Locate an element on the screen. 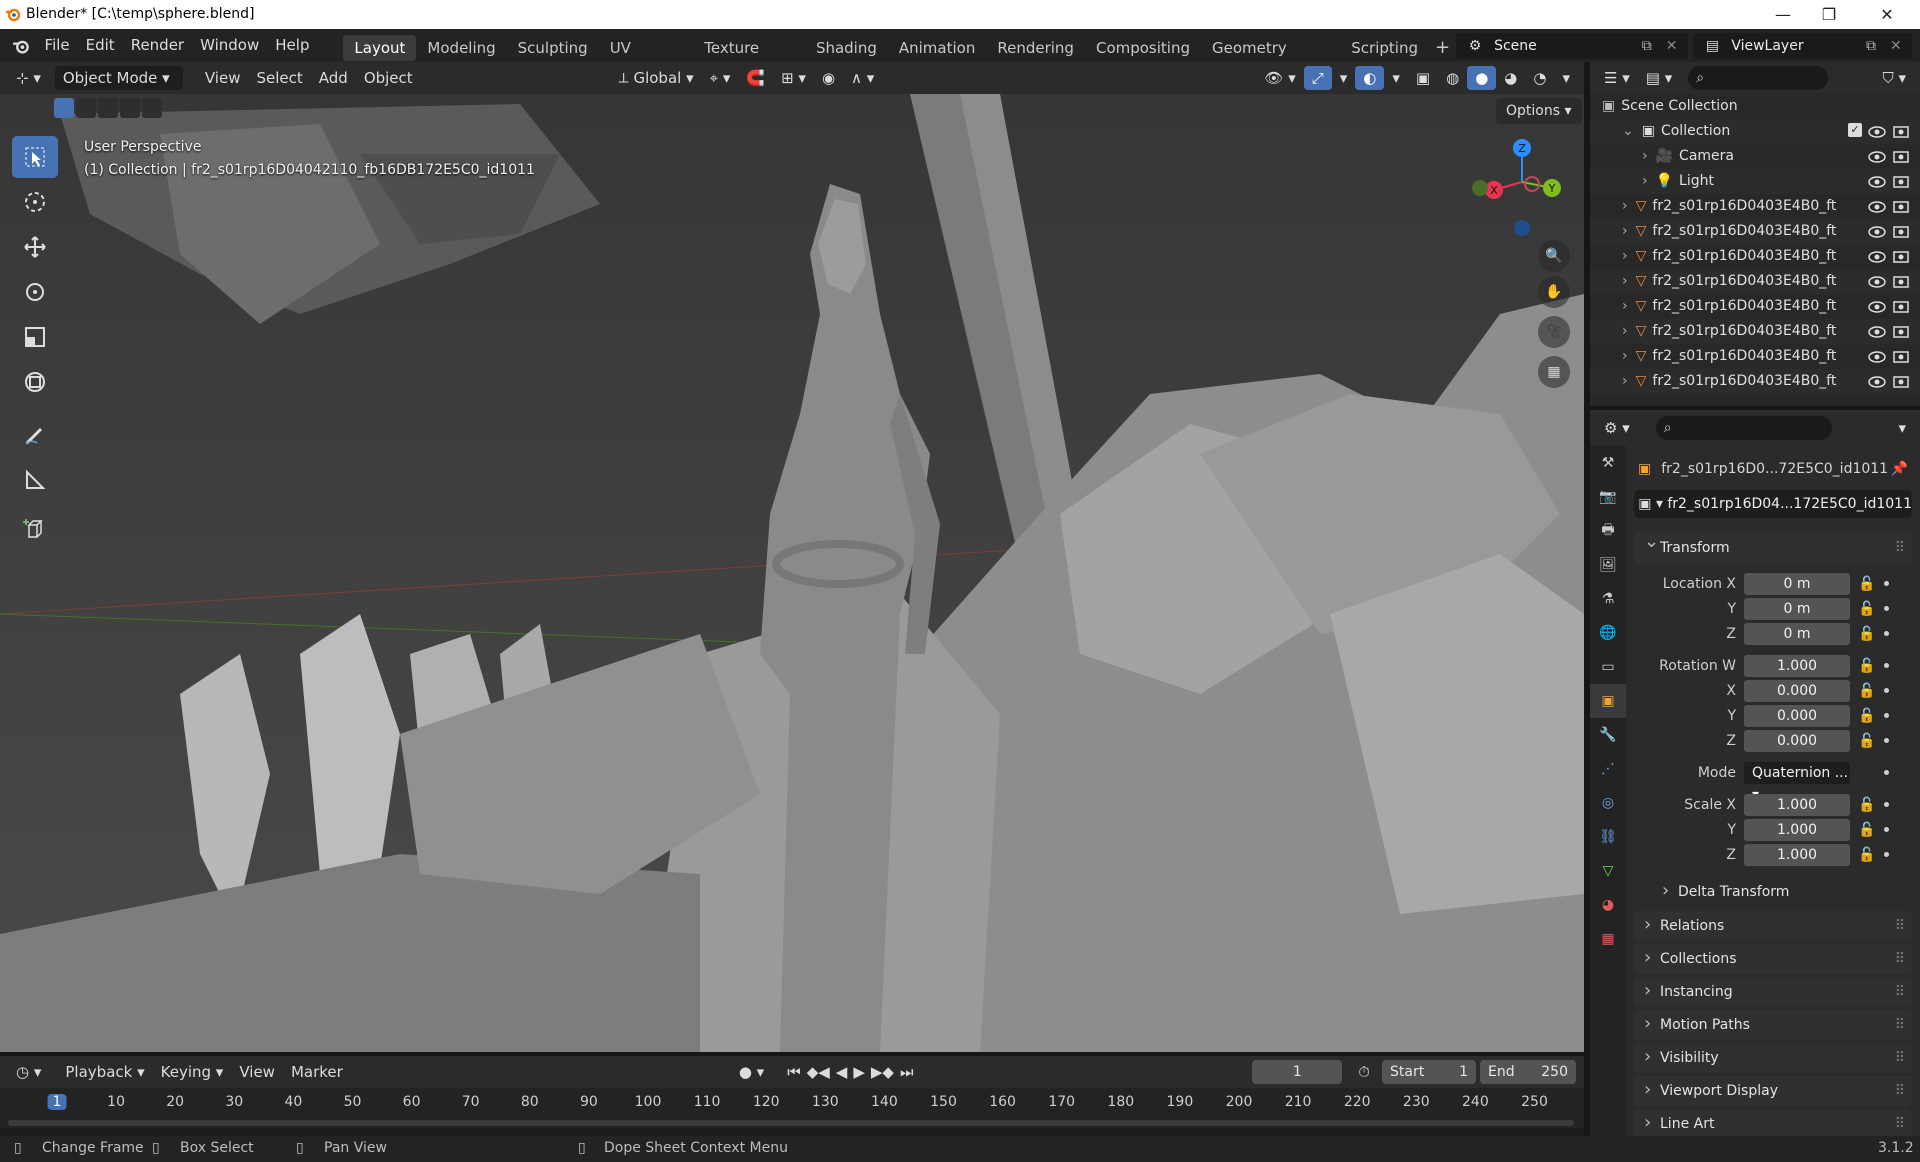  tab-world: 🌐 is located at coordinates (1608, 633).